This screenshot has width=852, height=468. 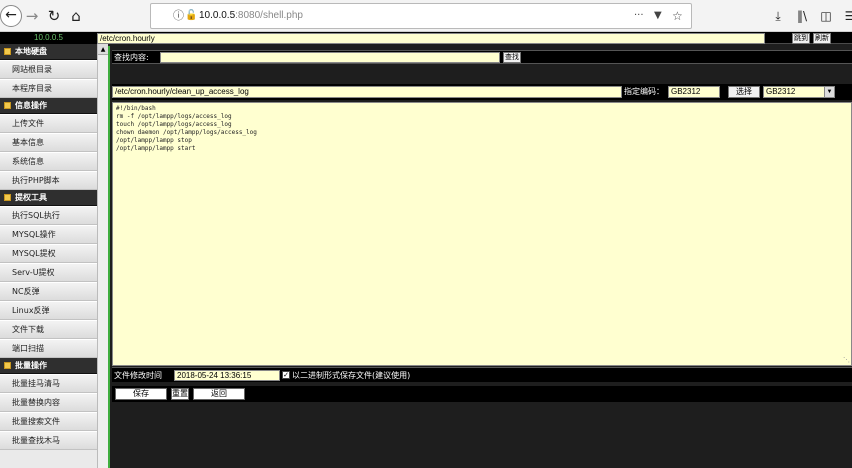 I want to click on path-input: /etc/cron.hourly, so click(x=431, y=38).